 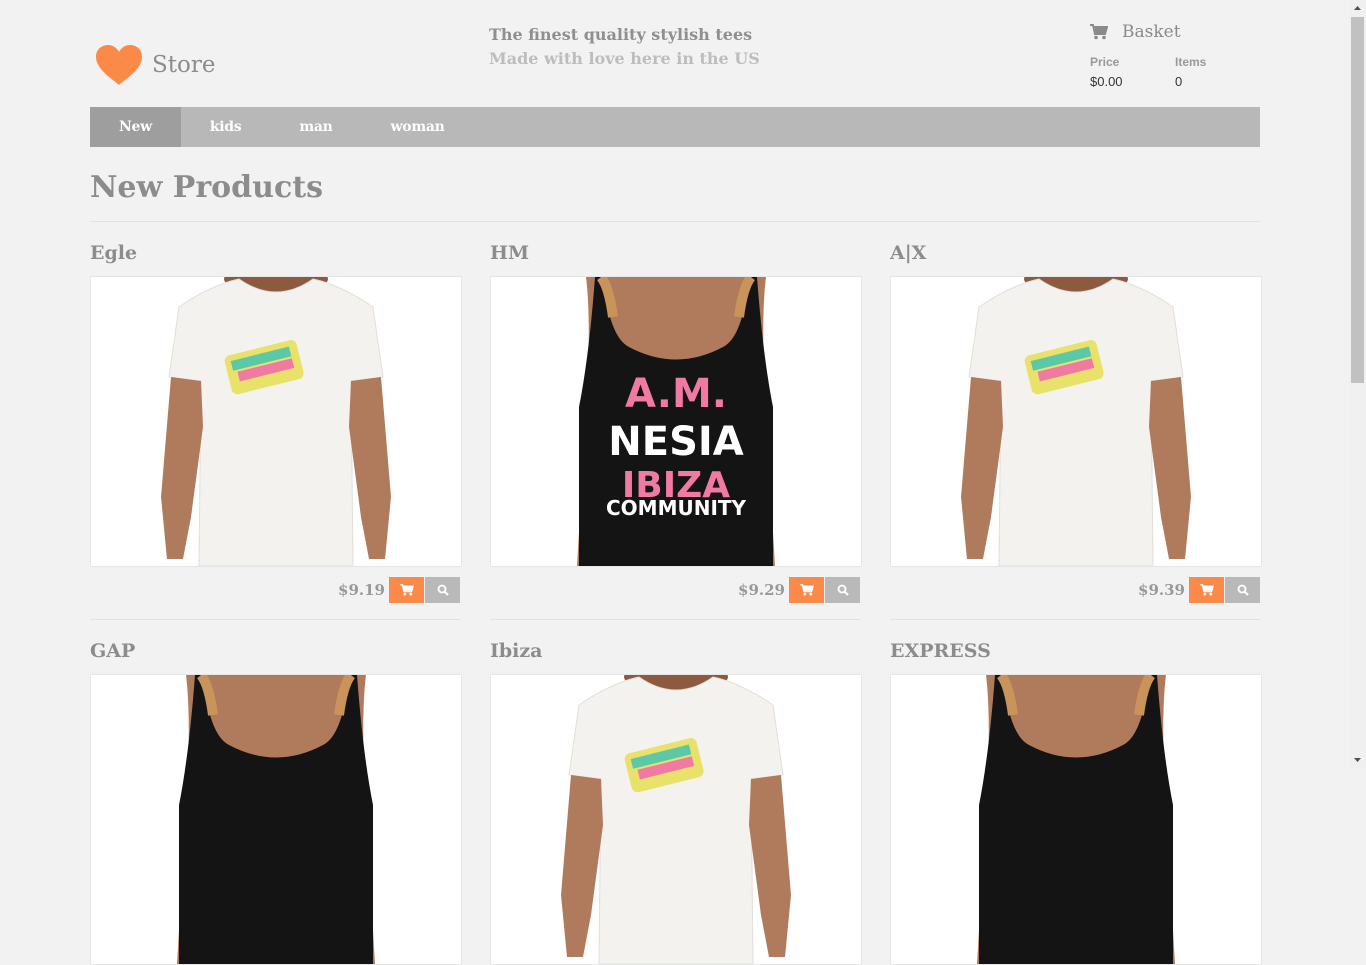 I want to click on product-name: HM, so click(x=676, y=253).